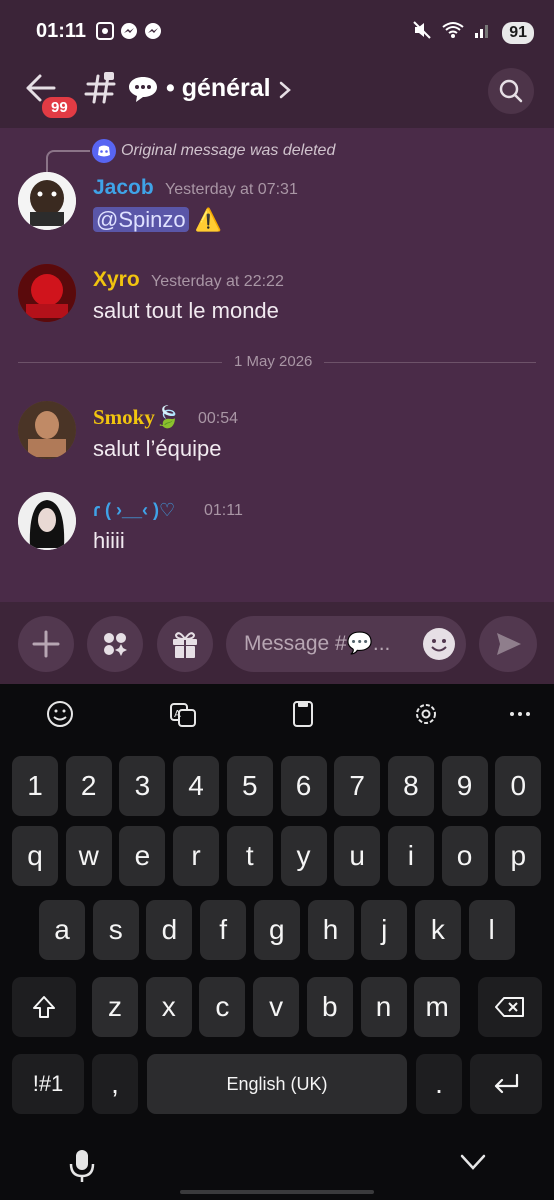 The width and height of the screenshot is (554, 1200). Describe the element at coordinates (437, 1007) in the screenshot. I see `key-m: m` at that location.